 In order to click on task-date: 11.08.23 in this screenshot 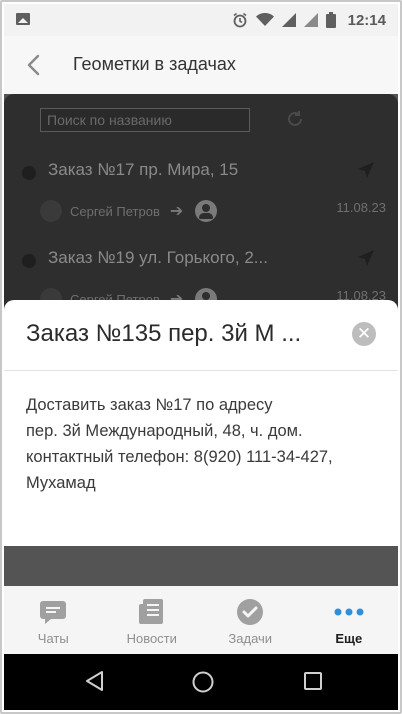, I will do `click(361, 207)`.